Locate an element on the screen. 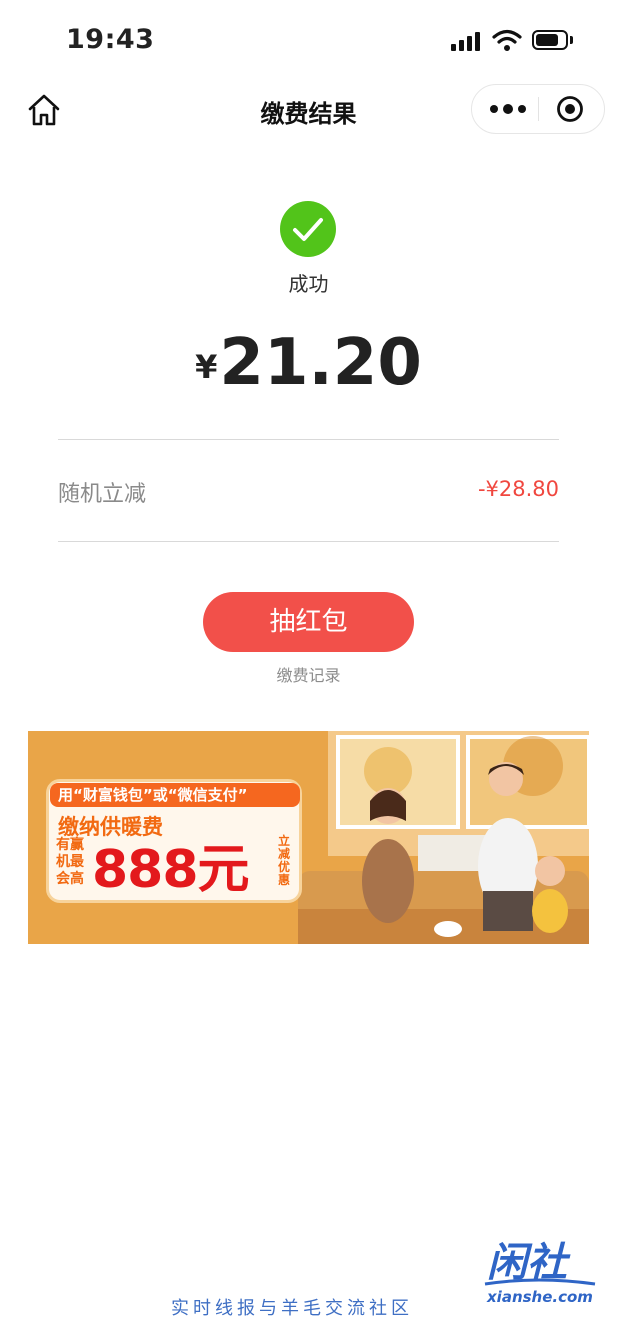 The width and height of the screenshot is (617, 1334). close-miniprogram-icon is located at coordinates (570, 109).